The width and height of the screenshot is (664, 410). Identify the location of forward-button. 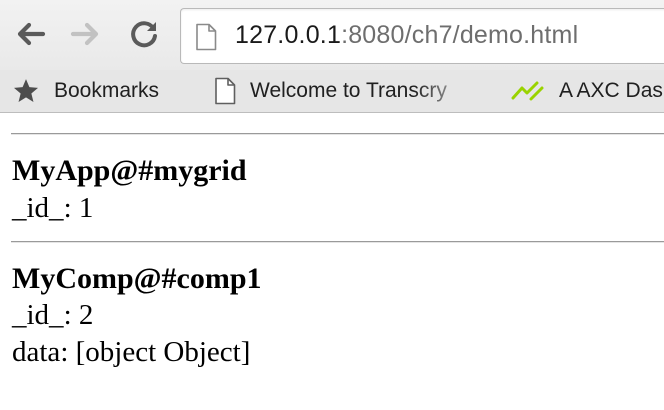
(86, 34).